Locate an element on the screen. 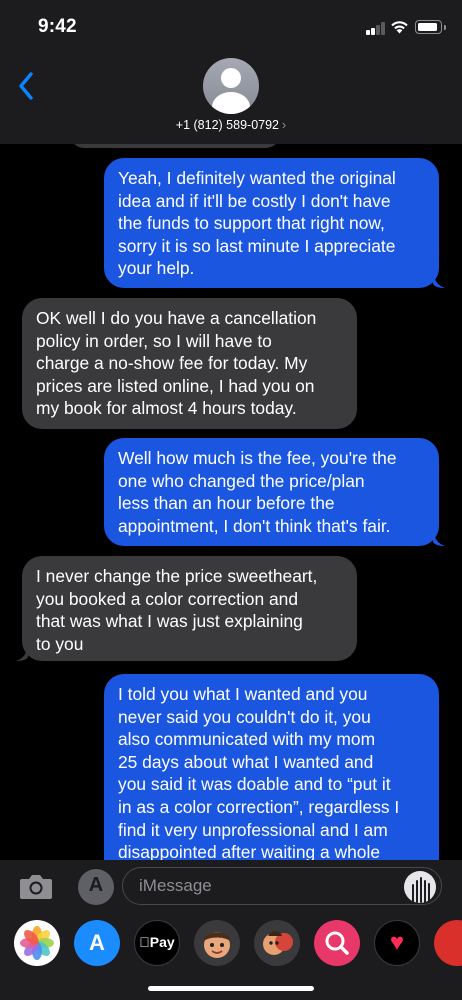 The width and height of the screenshot is (462, 1000). photos-icon is located at coordinates (37, 943).